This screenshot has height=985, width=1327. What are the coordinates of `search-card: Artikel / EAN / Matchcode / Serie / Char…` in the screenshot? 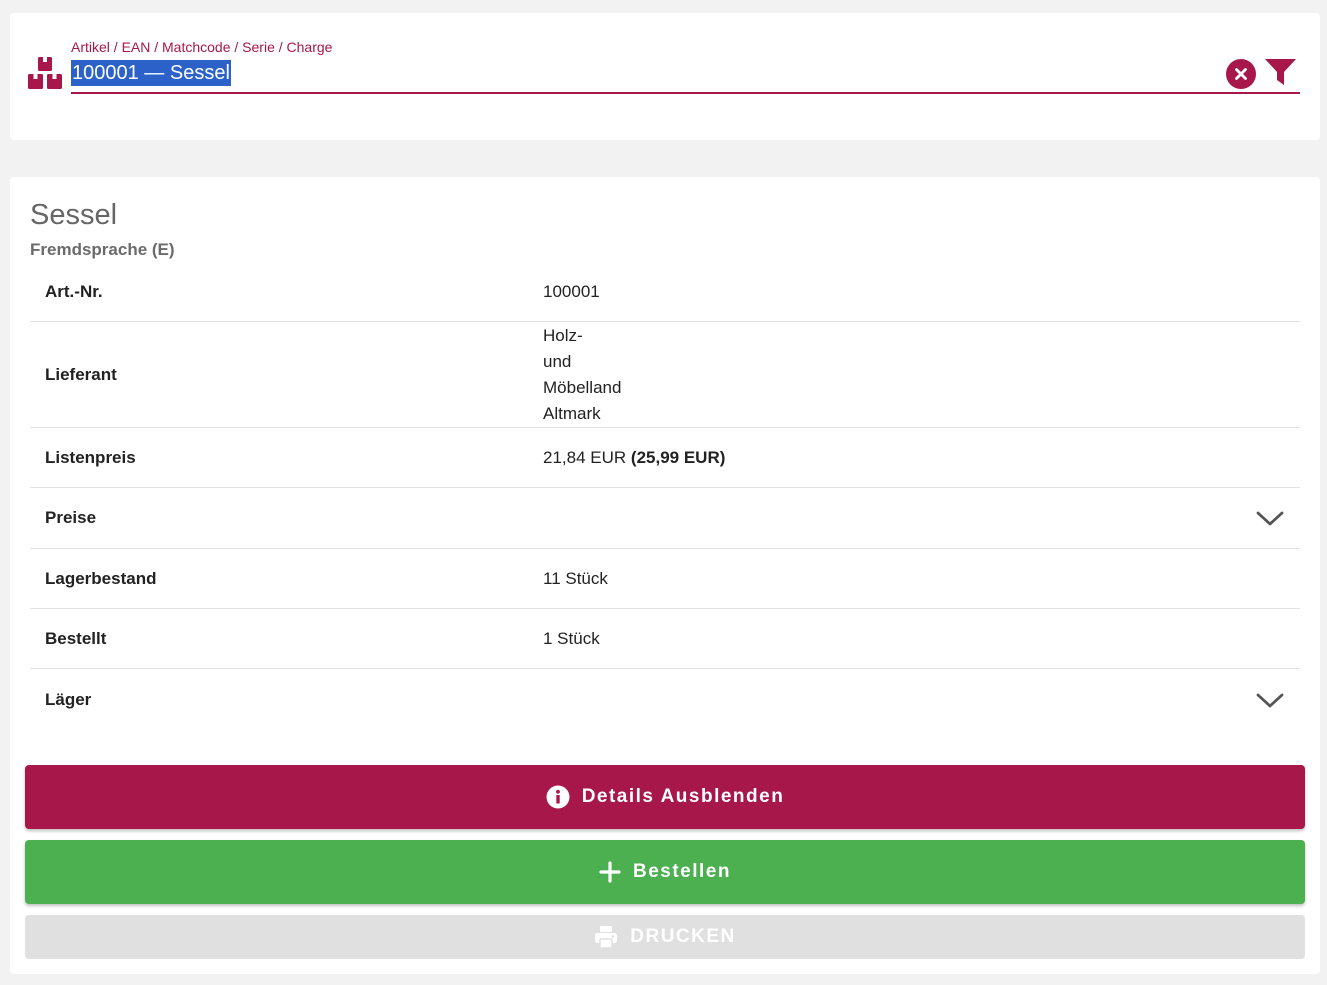 It's located at (665, 76).